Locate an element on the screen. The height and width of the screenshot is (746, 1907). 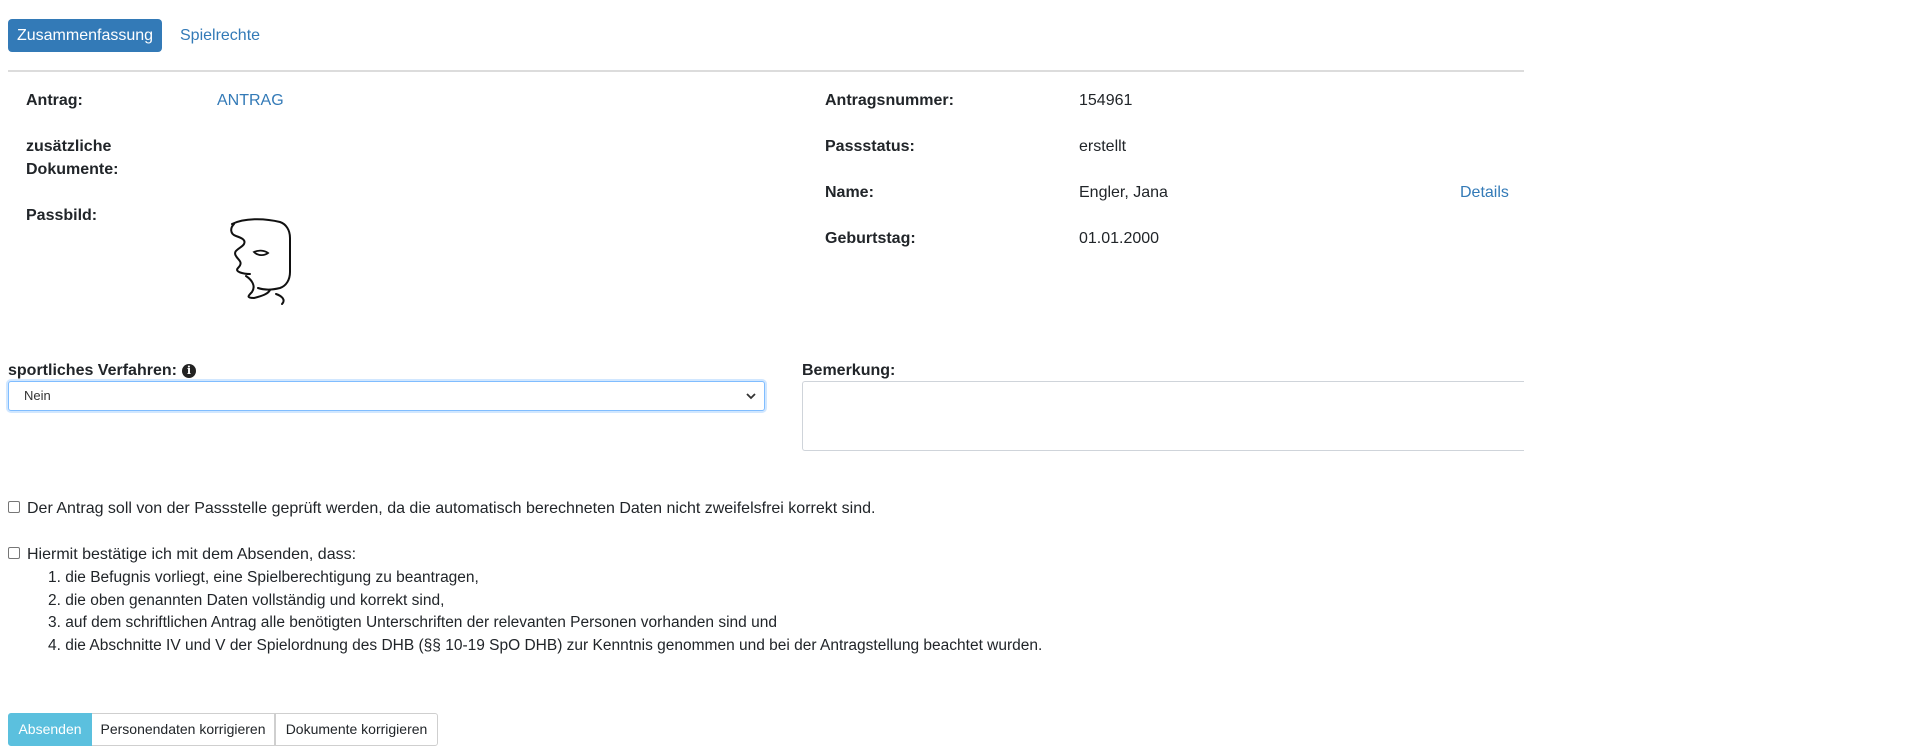
verfahren-label: sportliches Verfahren: i is located at coordinates (102, 371).